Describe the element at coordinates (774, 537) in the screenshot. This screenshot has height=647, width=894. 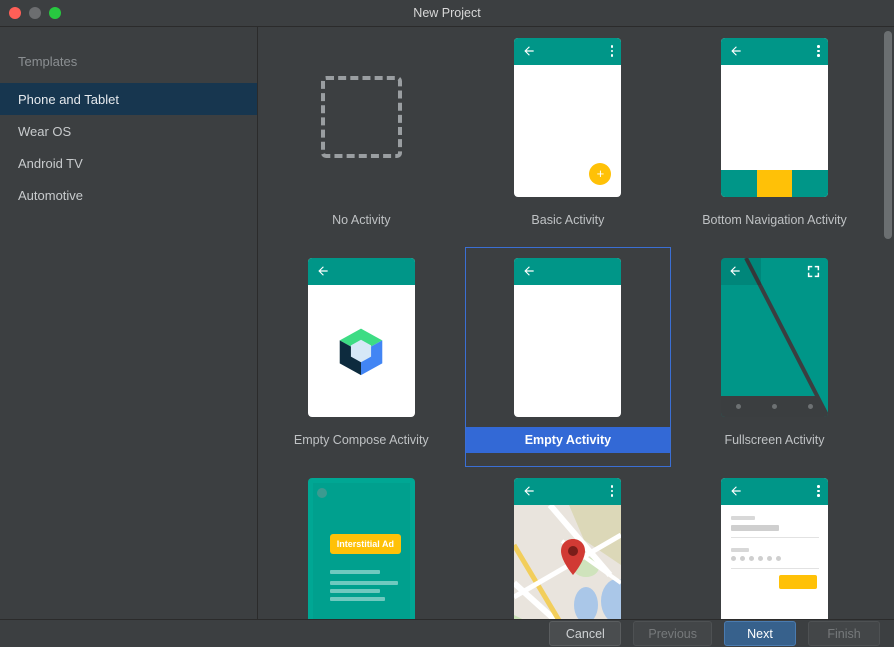
I see `username-field-underline` at that location.